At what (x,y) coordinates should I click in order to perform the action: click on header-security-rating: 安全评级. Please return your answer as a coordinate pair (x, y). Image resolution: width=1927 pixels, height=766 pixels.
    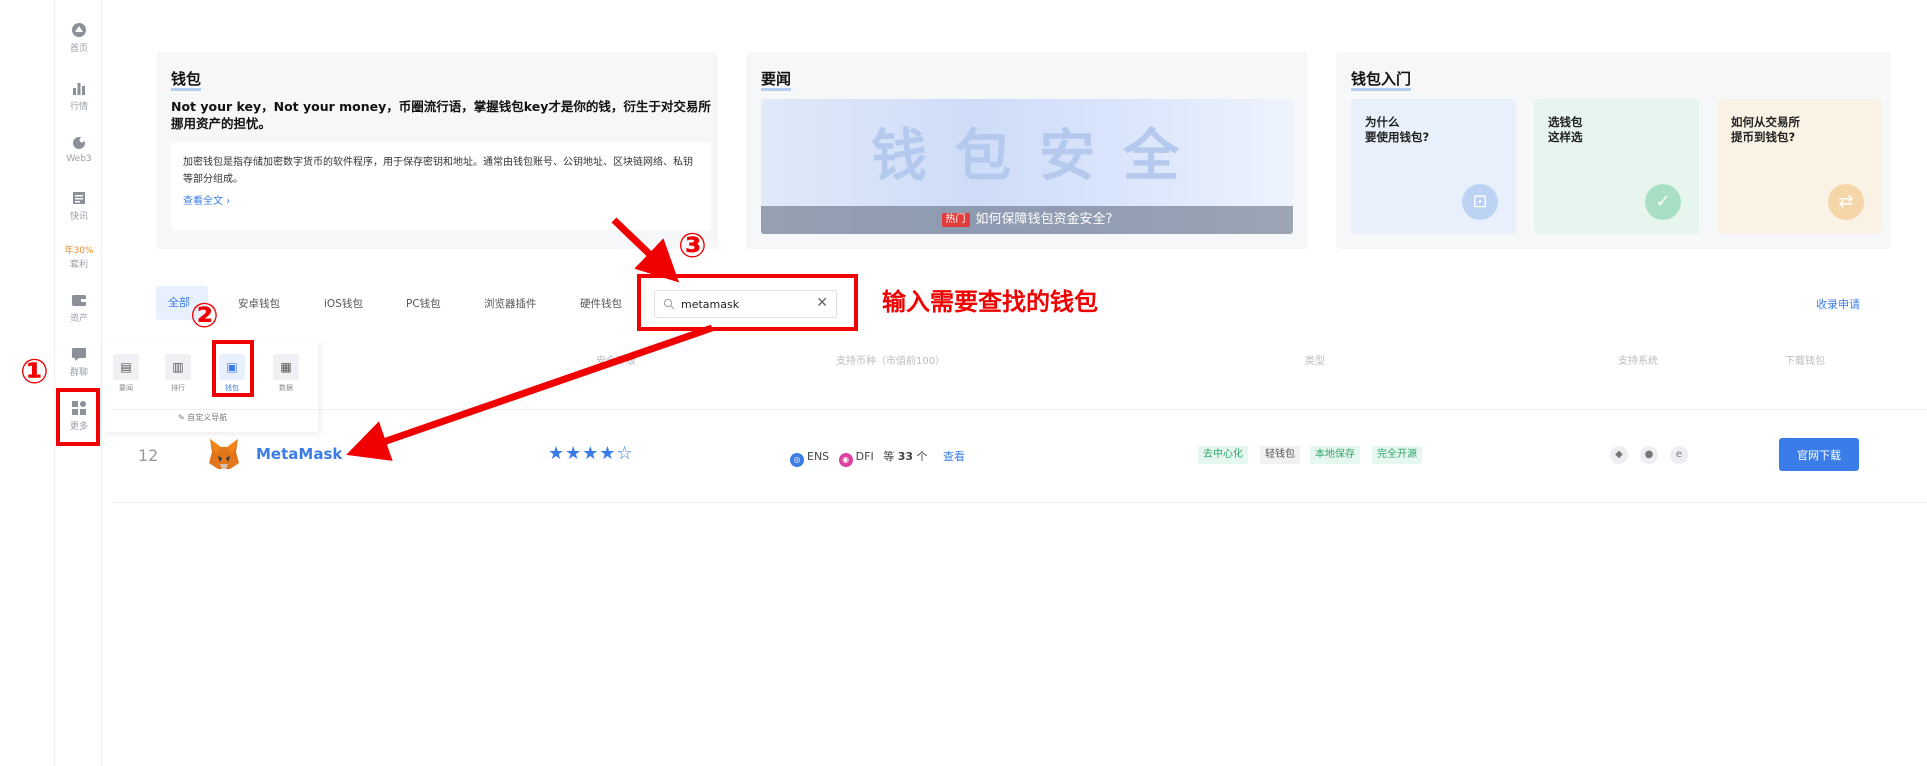
    Looking at the image, I should click on (616, 361).